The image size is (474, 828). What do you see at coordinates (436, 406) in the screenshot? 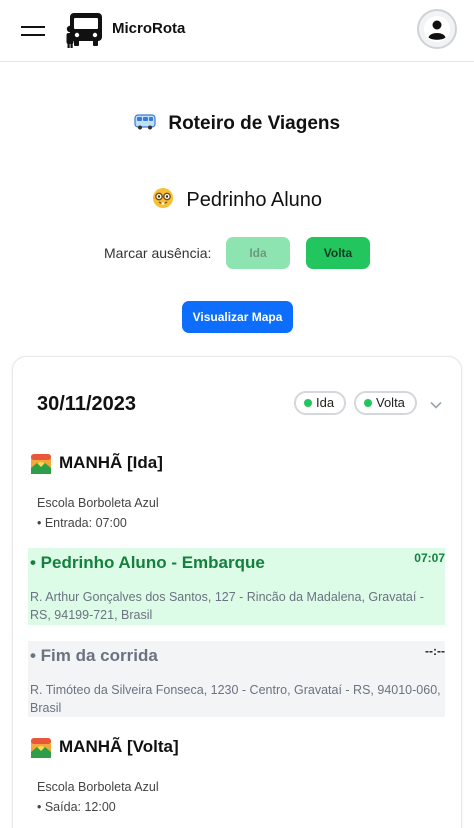
I see `chevron-down-icon` at bounding box center [436, 406].